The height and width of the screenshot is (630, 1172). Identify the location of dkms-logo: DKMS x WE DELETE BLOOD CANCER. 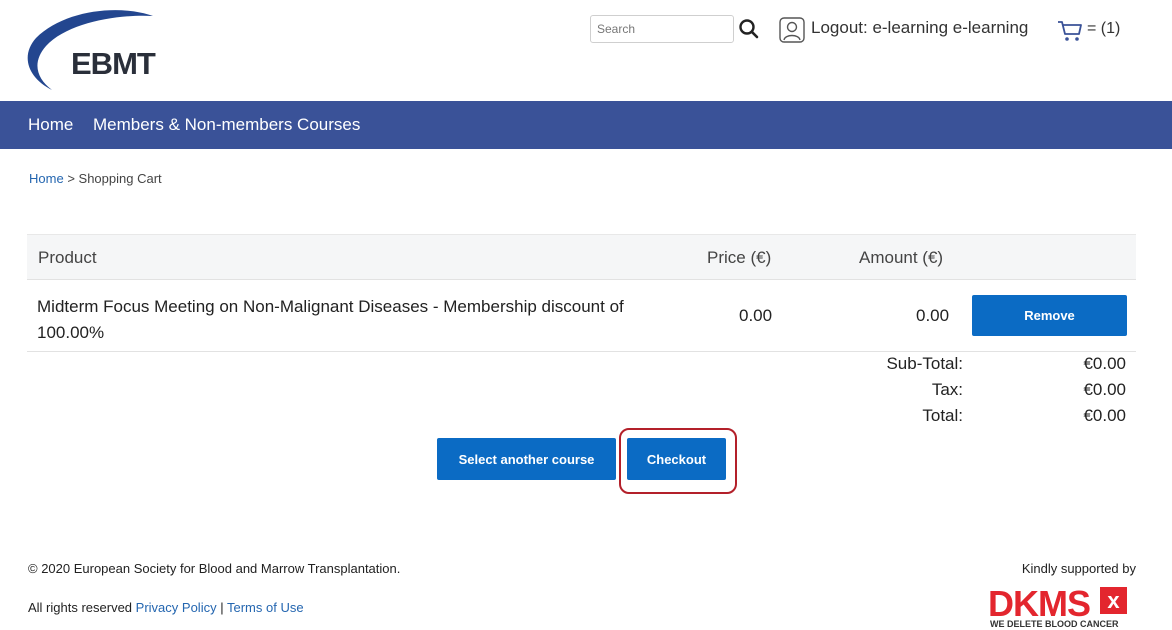
(1063, 606).